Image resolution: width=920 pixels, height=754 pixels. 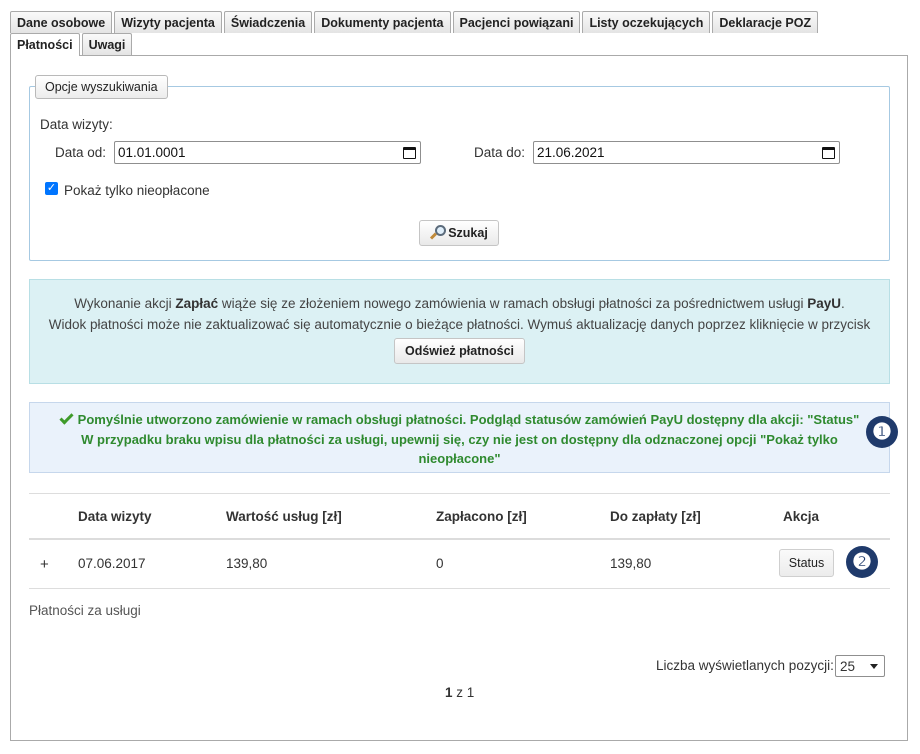 I want to click on date-to-input: 21.06.2021, so click(x=686, y=152).